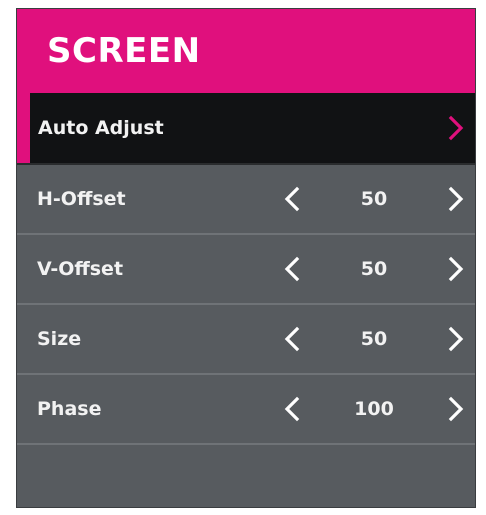 This screenshot has width=486, height=515. Describe the element at coordinates (23, 128) in the screenshot. I see `selection-indicator` at that location.